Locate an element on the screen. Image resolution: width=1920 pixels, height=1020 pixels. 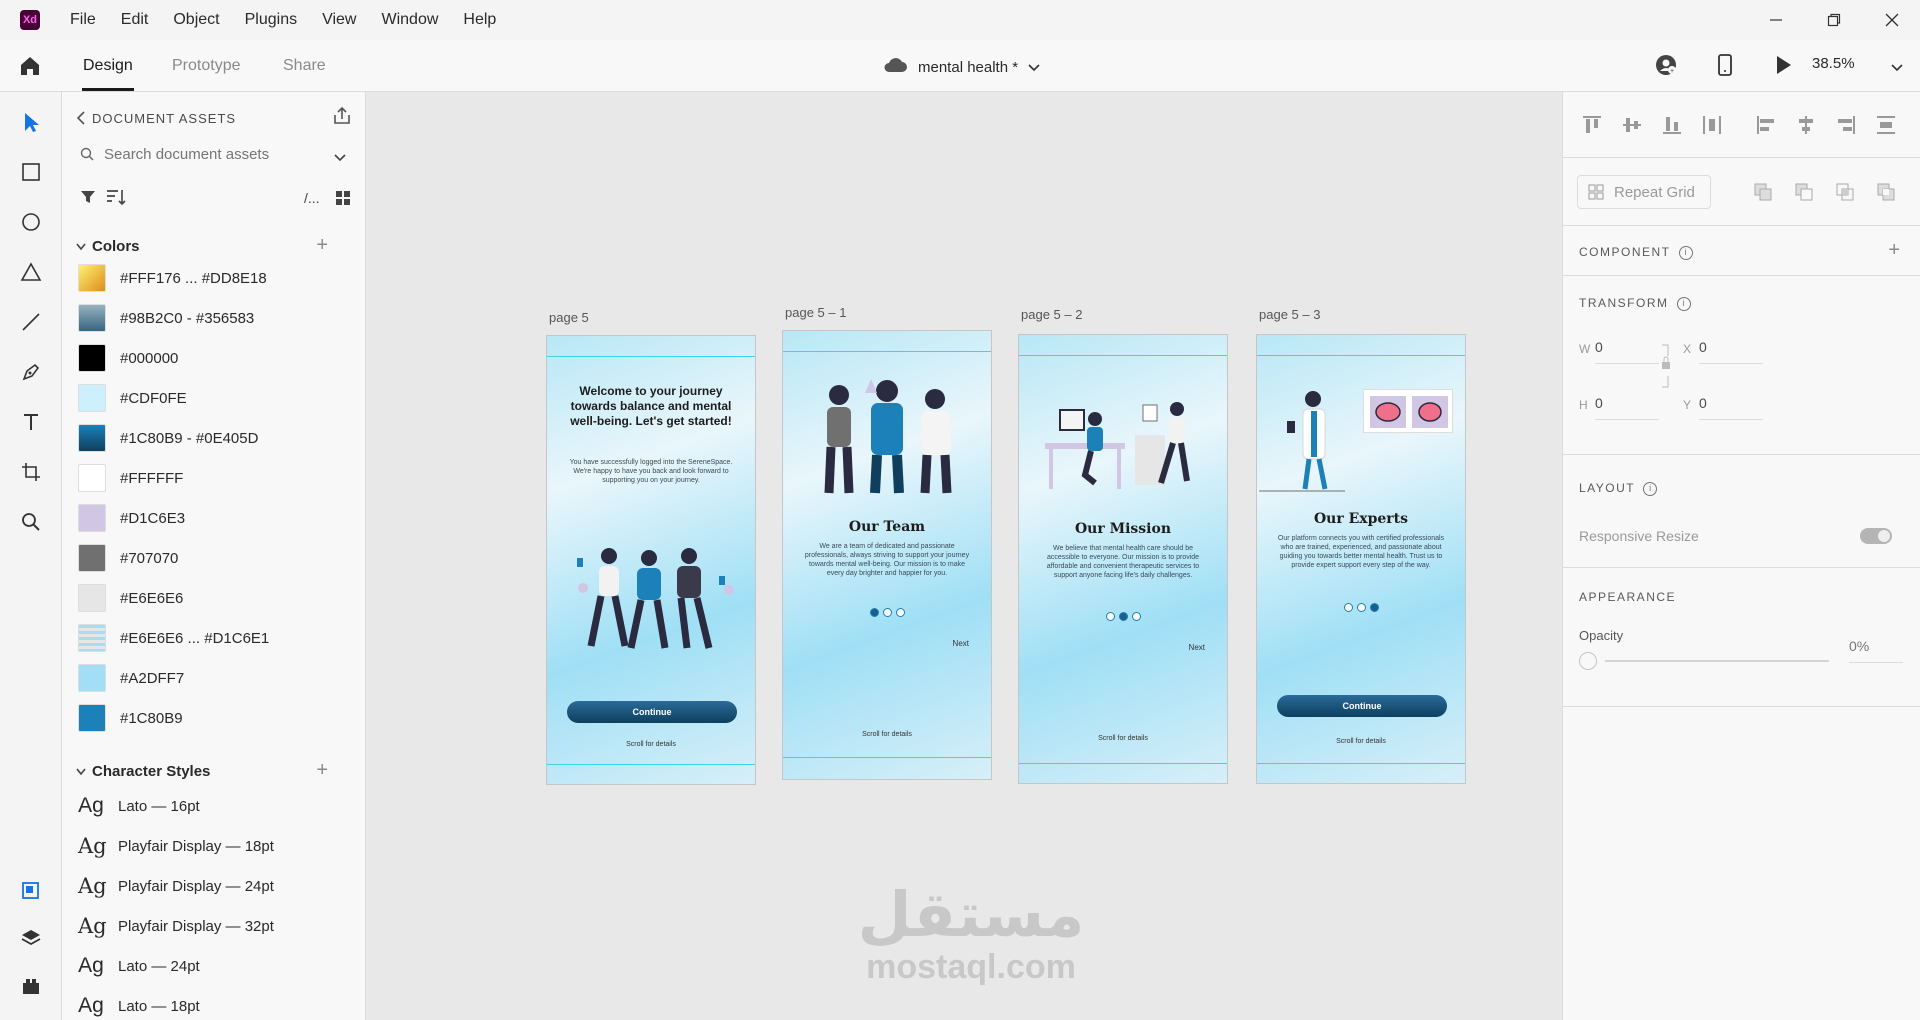
color-swatch-row: #D1C6E3 is located at coordinates (131, 518).